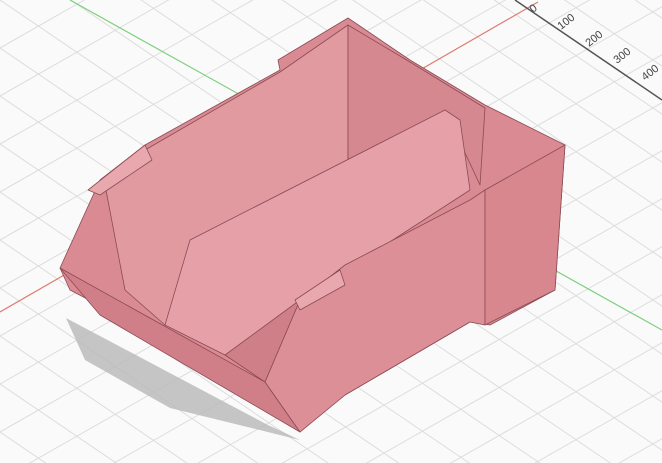 This screenshot has height=463, width=662. Describe the element at coordinates (650, 73) in the screenshot. I see `ruler-label: 400` at that location.